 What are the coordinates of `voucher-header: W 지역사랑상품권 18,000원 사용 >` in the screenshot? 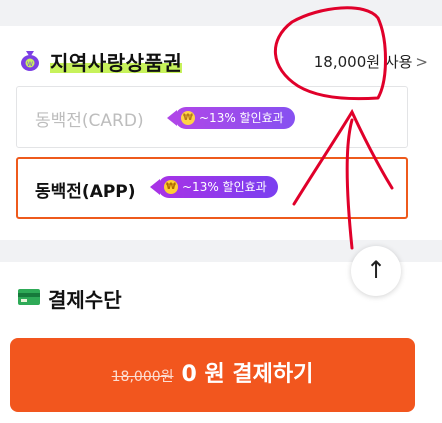 It's located at (223, 61).